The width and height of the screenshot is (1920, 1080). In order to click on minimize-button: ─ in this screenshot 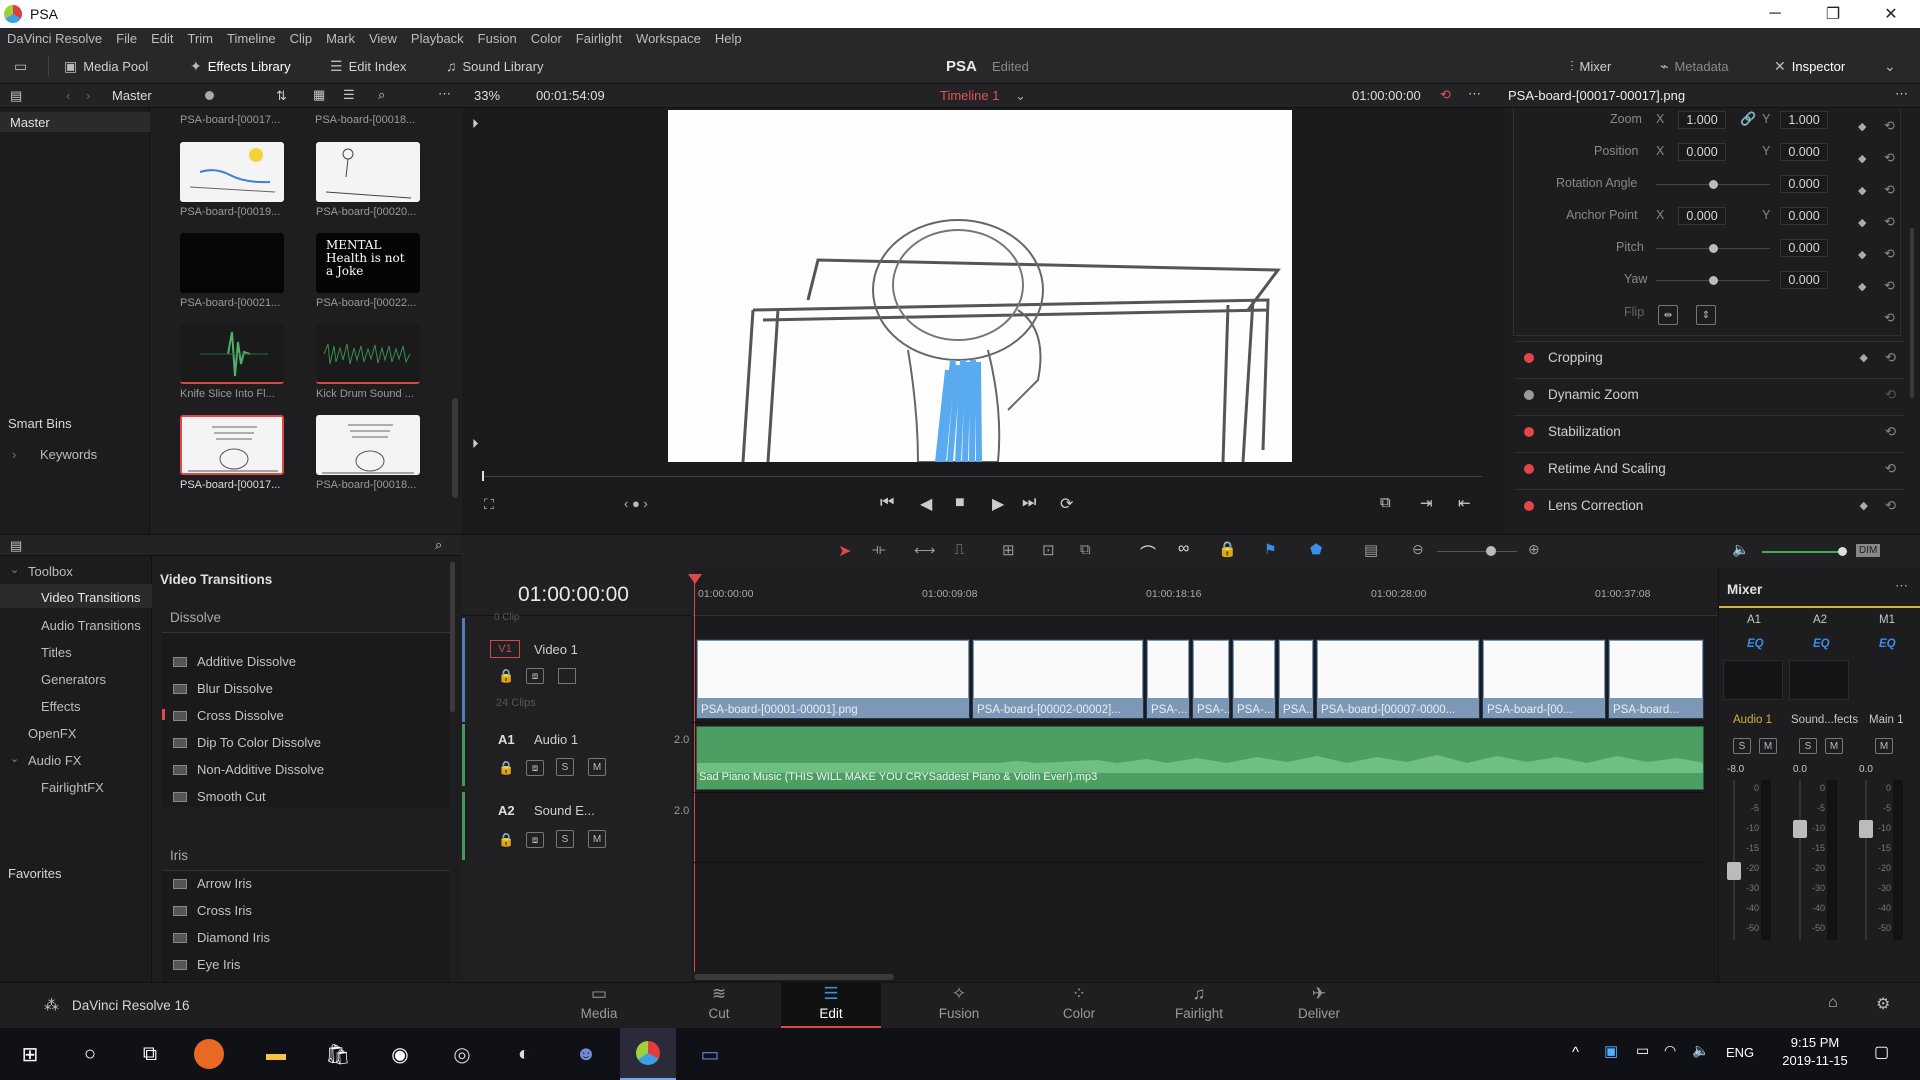, I will do `click(1775, 14)`.